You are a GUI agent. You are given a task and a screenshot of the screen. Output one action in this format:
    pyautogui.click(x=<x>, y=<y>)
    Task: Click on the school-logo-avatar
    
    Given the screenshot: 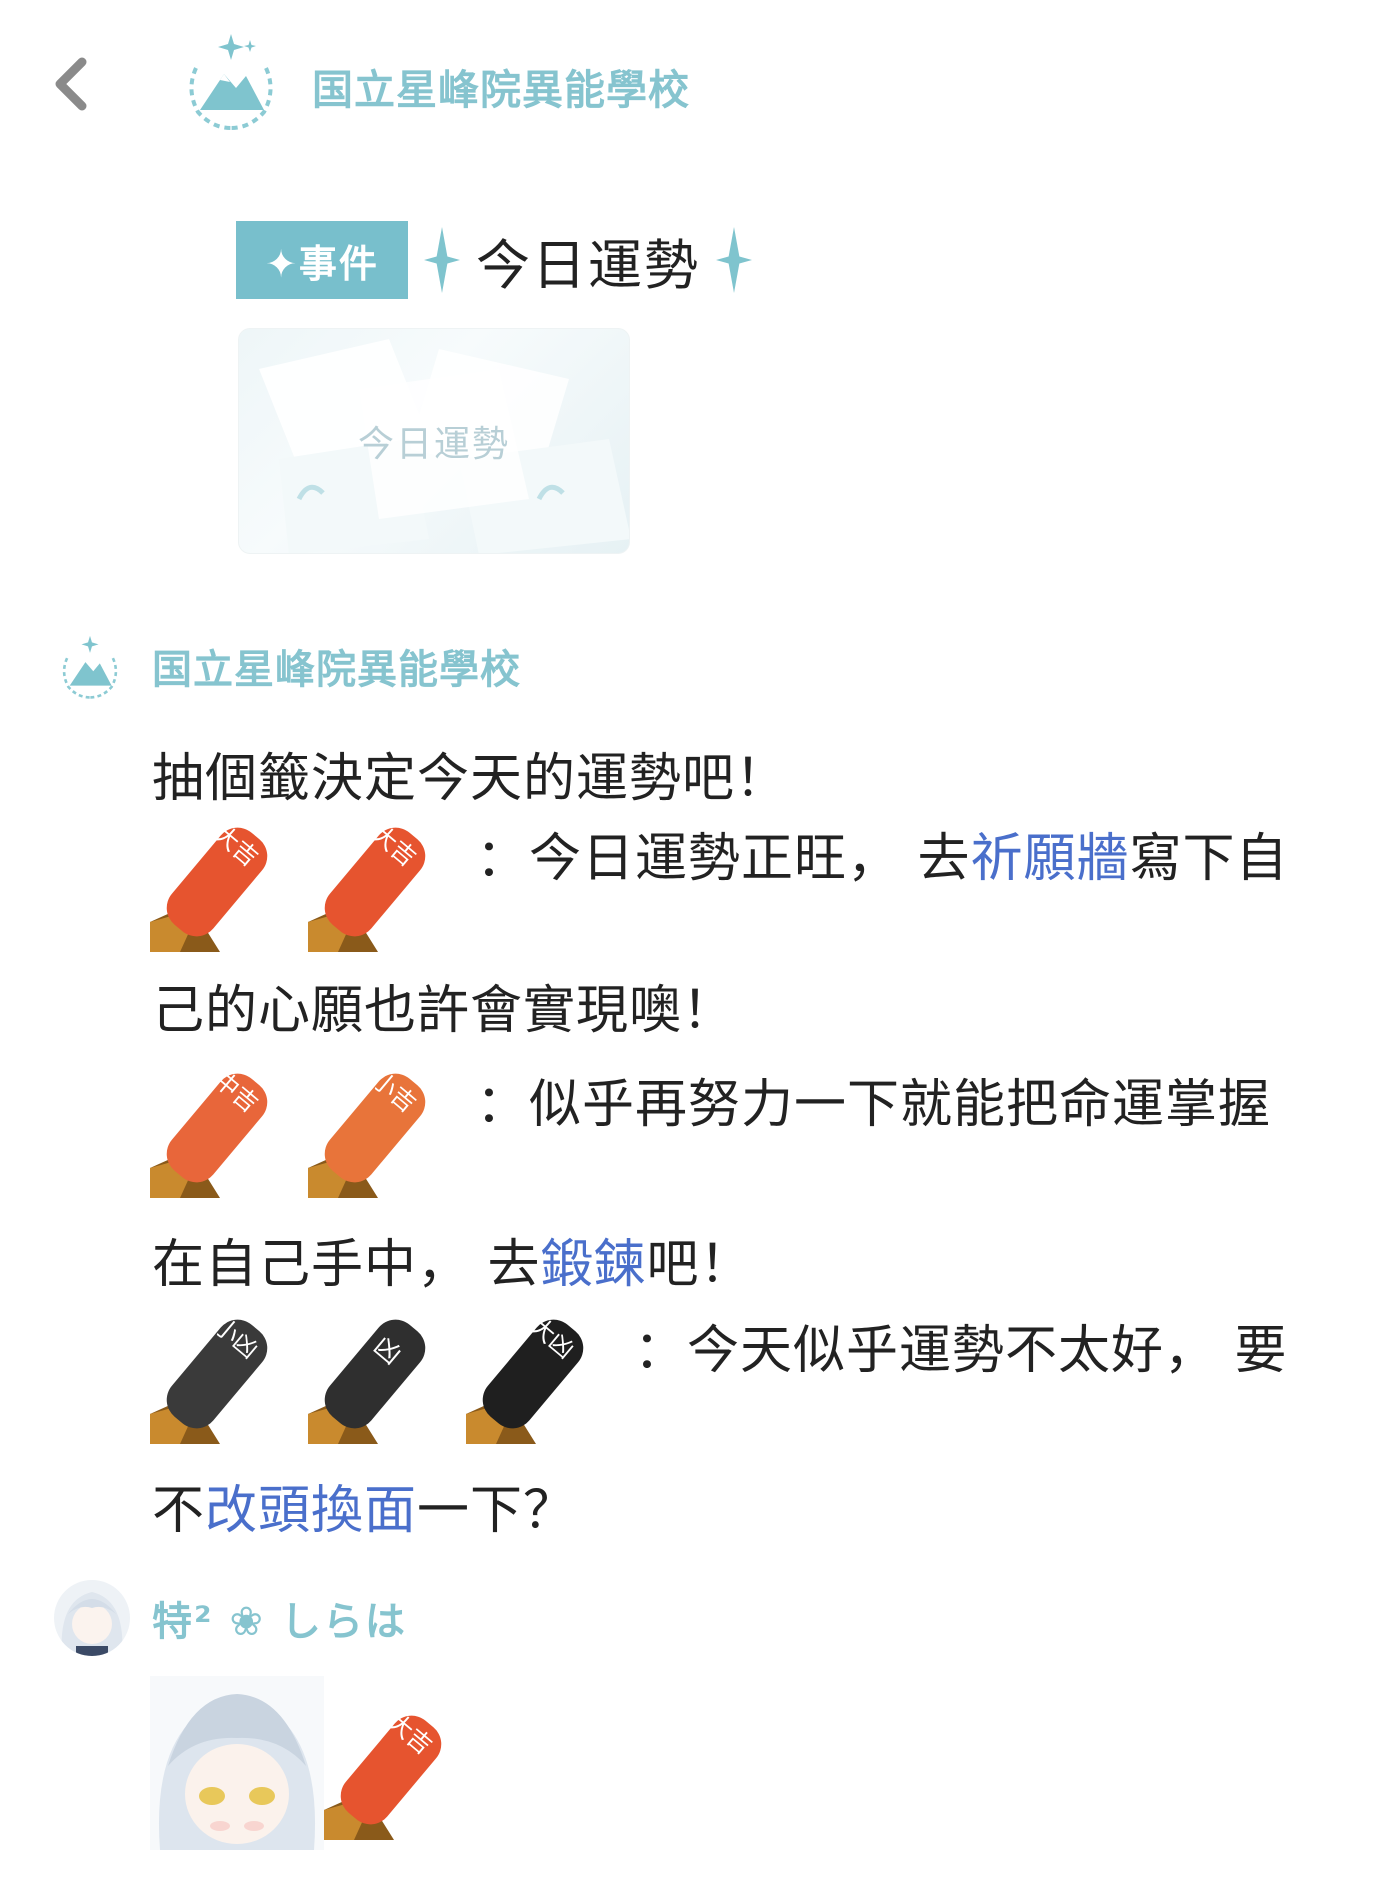 What is the action you would take?
    pyautogui.click(x=90, y=666)
    